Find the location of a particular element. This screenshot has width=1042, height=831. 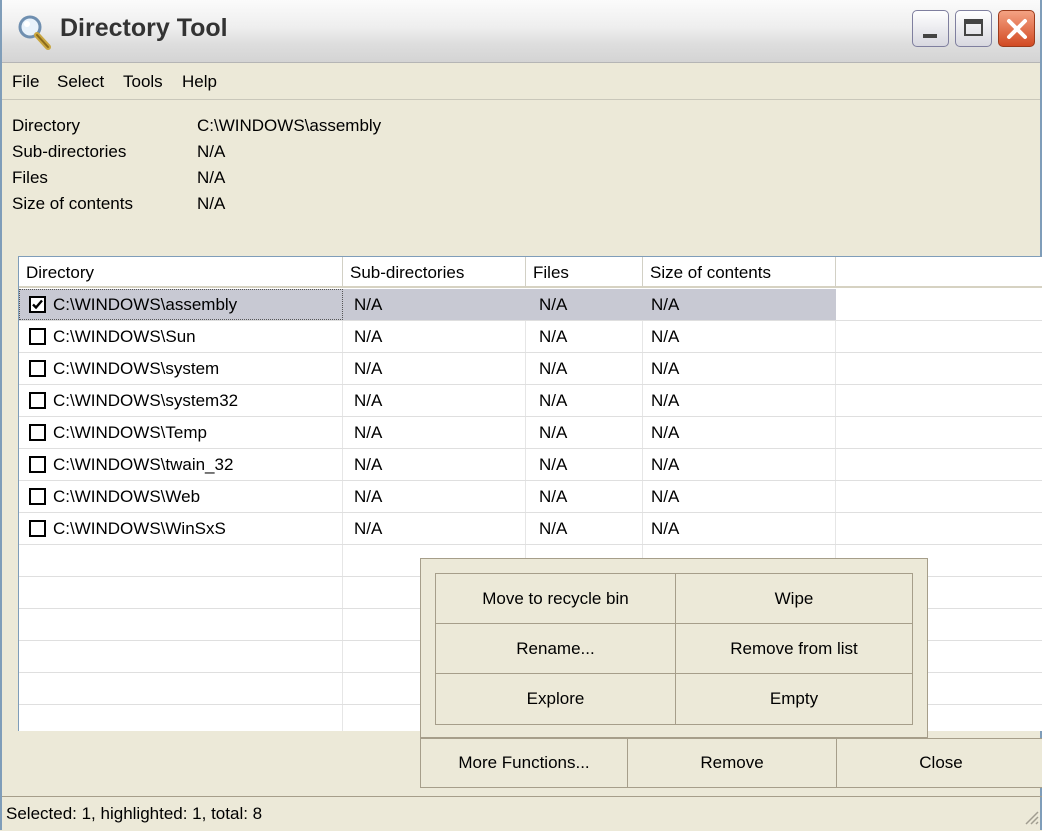

column-header-files: Files is located at coordinates (584, 272).